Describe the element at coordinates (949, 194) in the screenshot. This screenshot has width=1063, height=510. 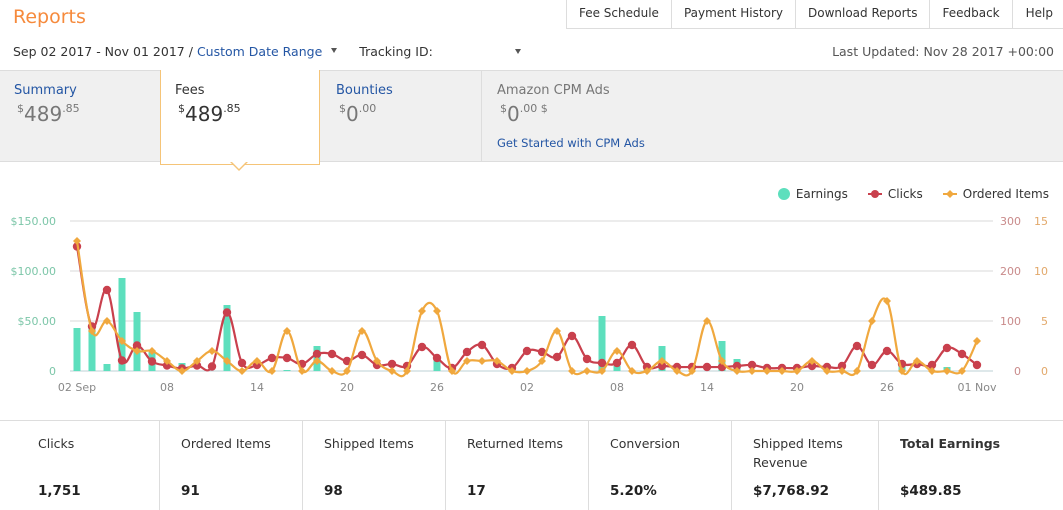
I see `ordered-items-marker-icon` at that location.